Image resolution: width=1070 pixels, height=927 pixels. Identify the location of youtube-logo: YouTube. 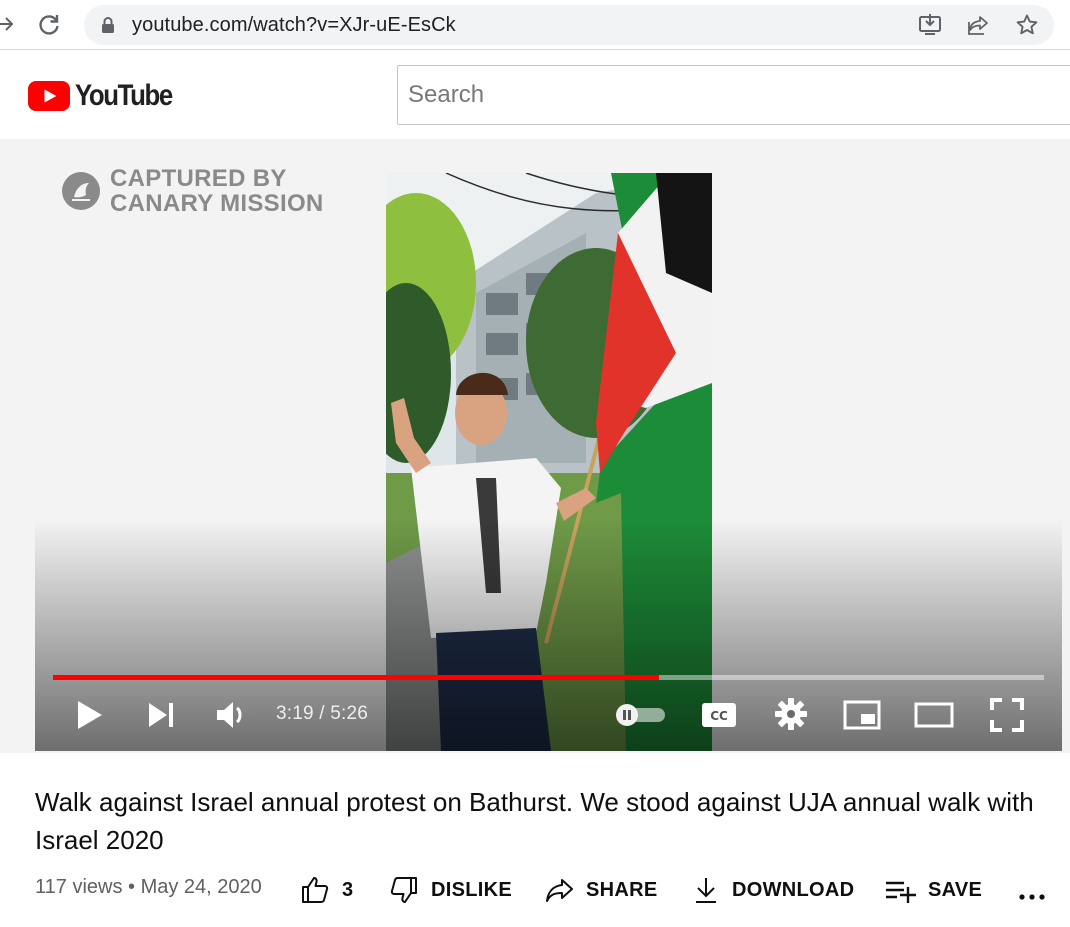
(108, 96).